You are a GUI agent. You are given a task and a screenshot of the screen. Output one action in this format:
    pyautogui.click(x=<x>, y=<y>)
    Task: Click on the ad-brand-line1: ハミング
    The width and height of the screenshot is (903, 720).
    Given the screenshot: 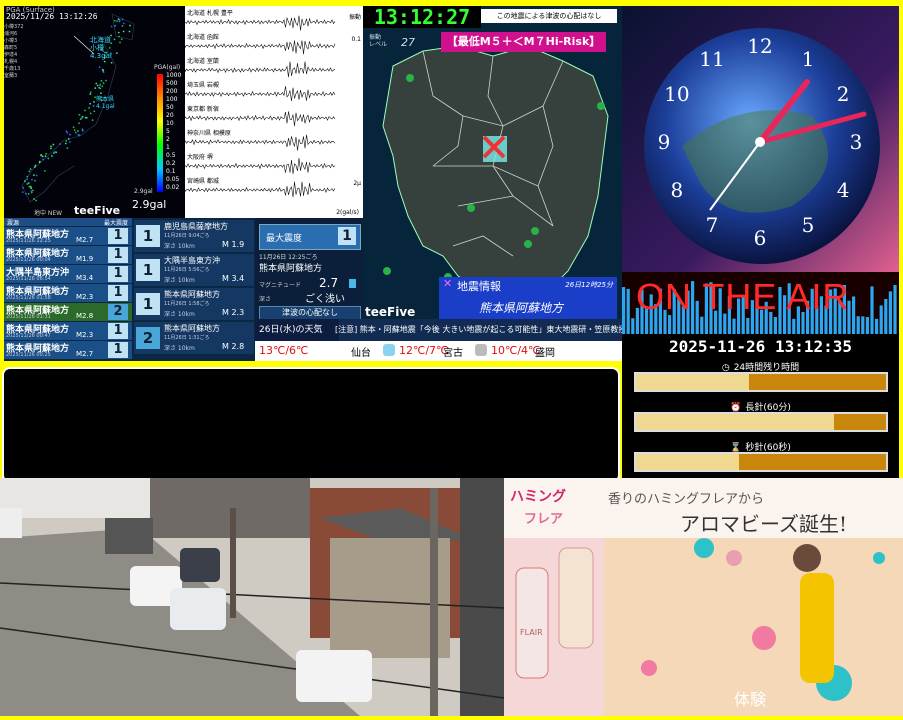 What is the action you would take?
    pyautogui.click(x=538, y=497)
    